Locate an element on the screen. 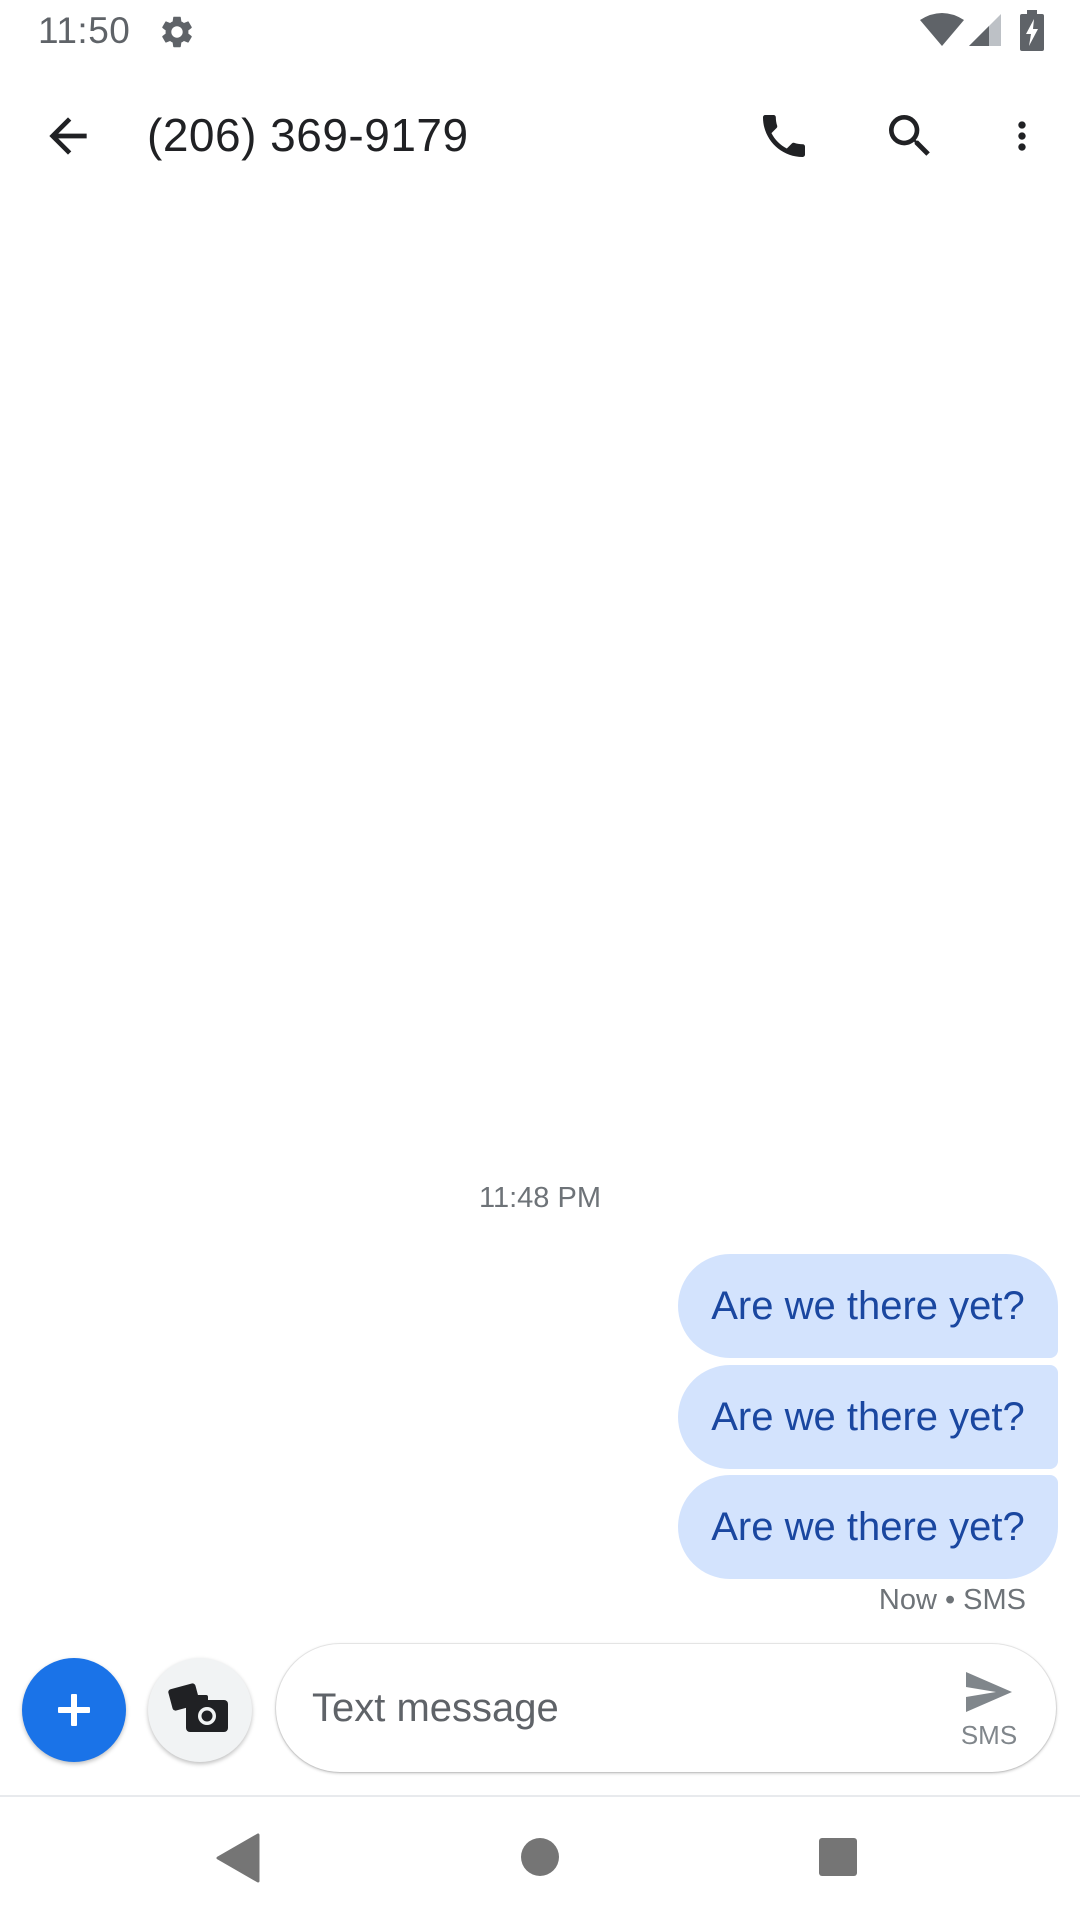  nav-home-icon is located at coordinates (540, 1857).